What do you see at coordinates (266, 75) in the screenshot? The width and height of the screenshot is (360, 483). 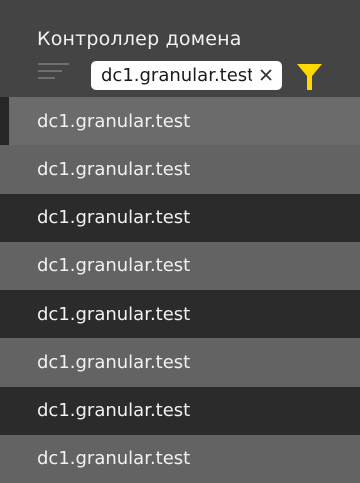 I see `close-icon` at bounding box center [266, 75].